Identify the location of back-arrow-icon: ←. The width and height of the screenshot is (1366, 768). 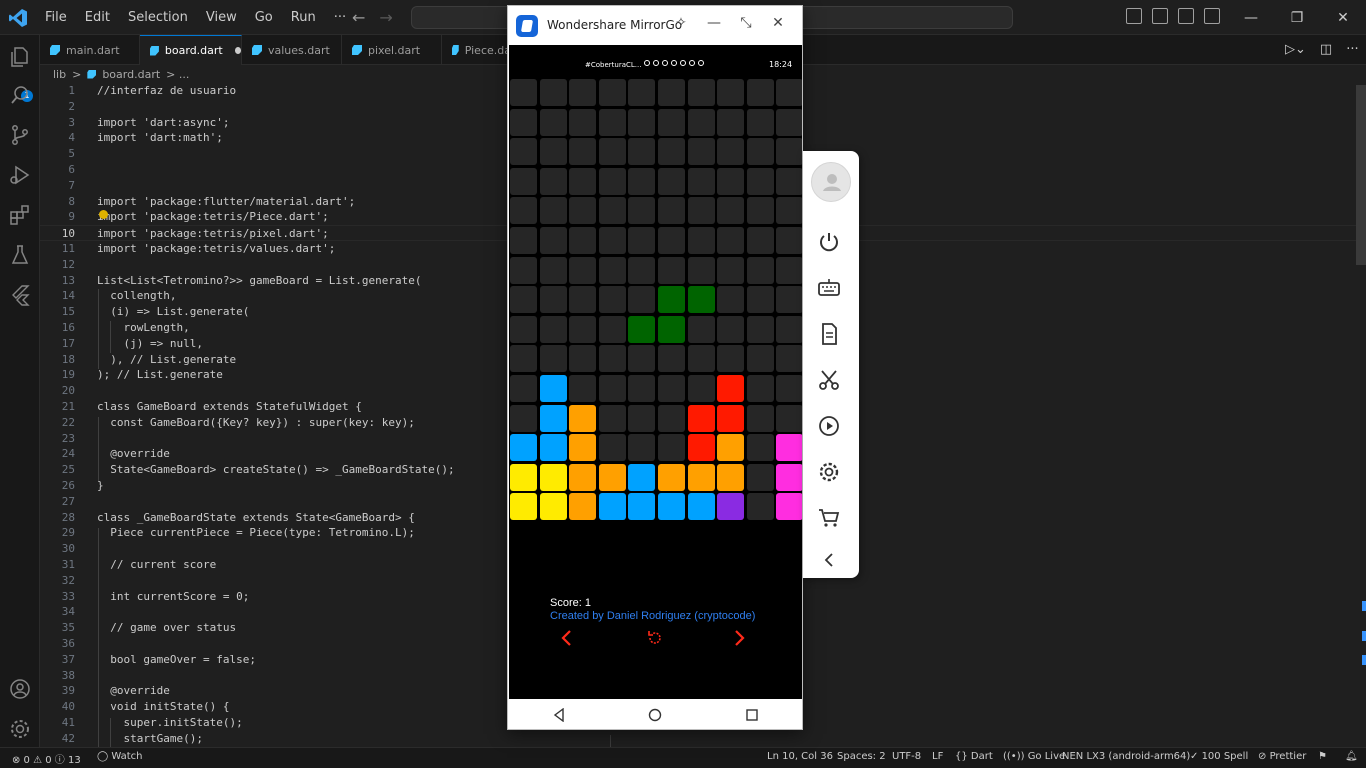
(358, 17).